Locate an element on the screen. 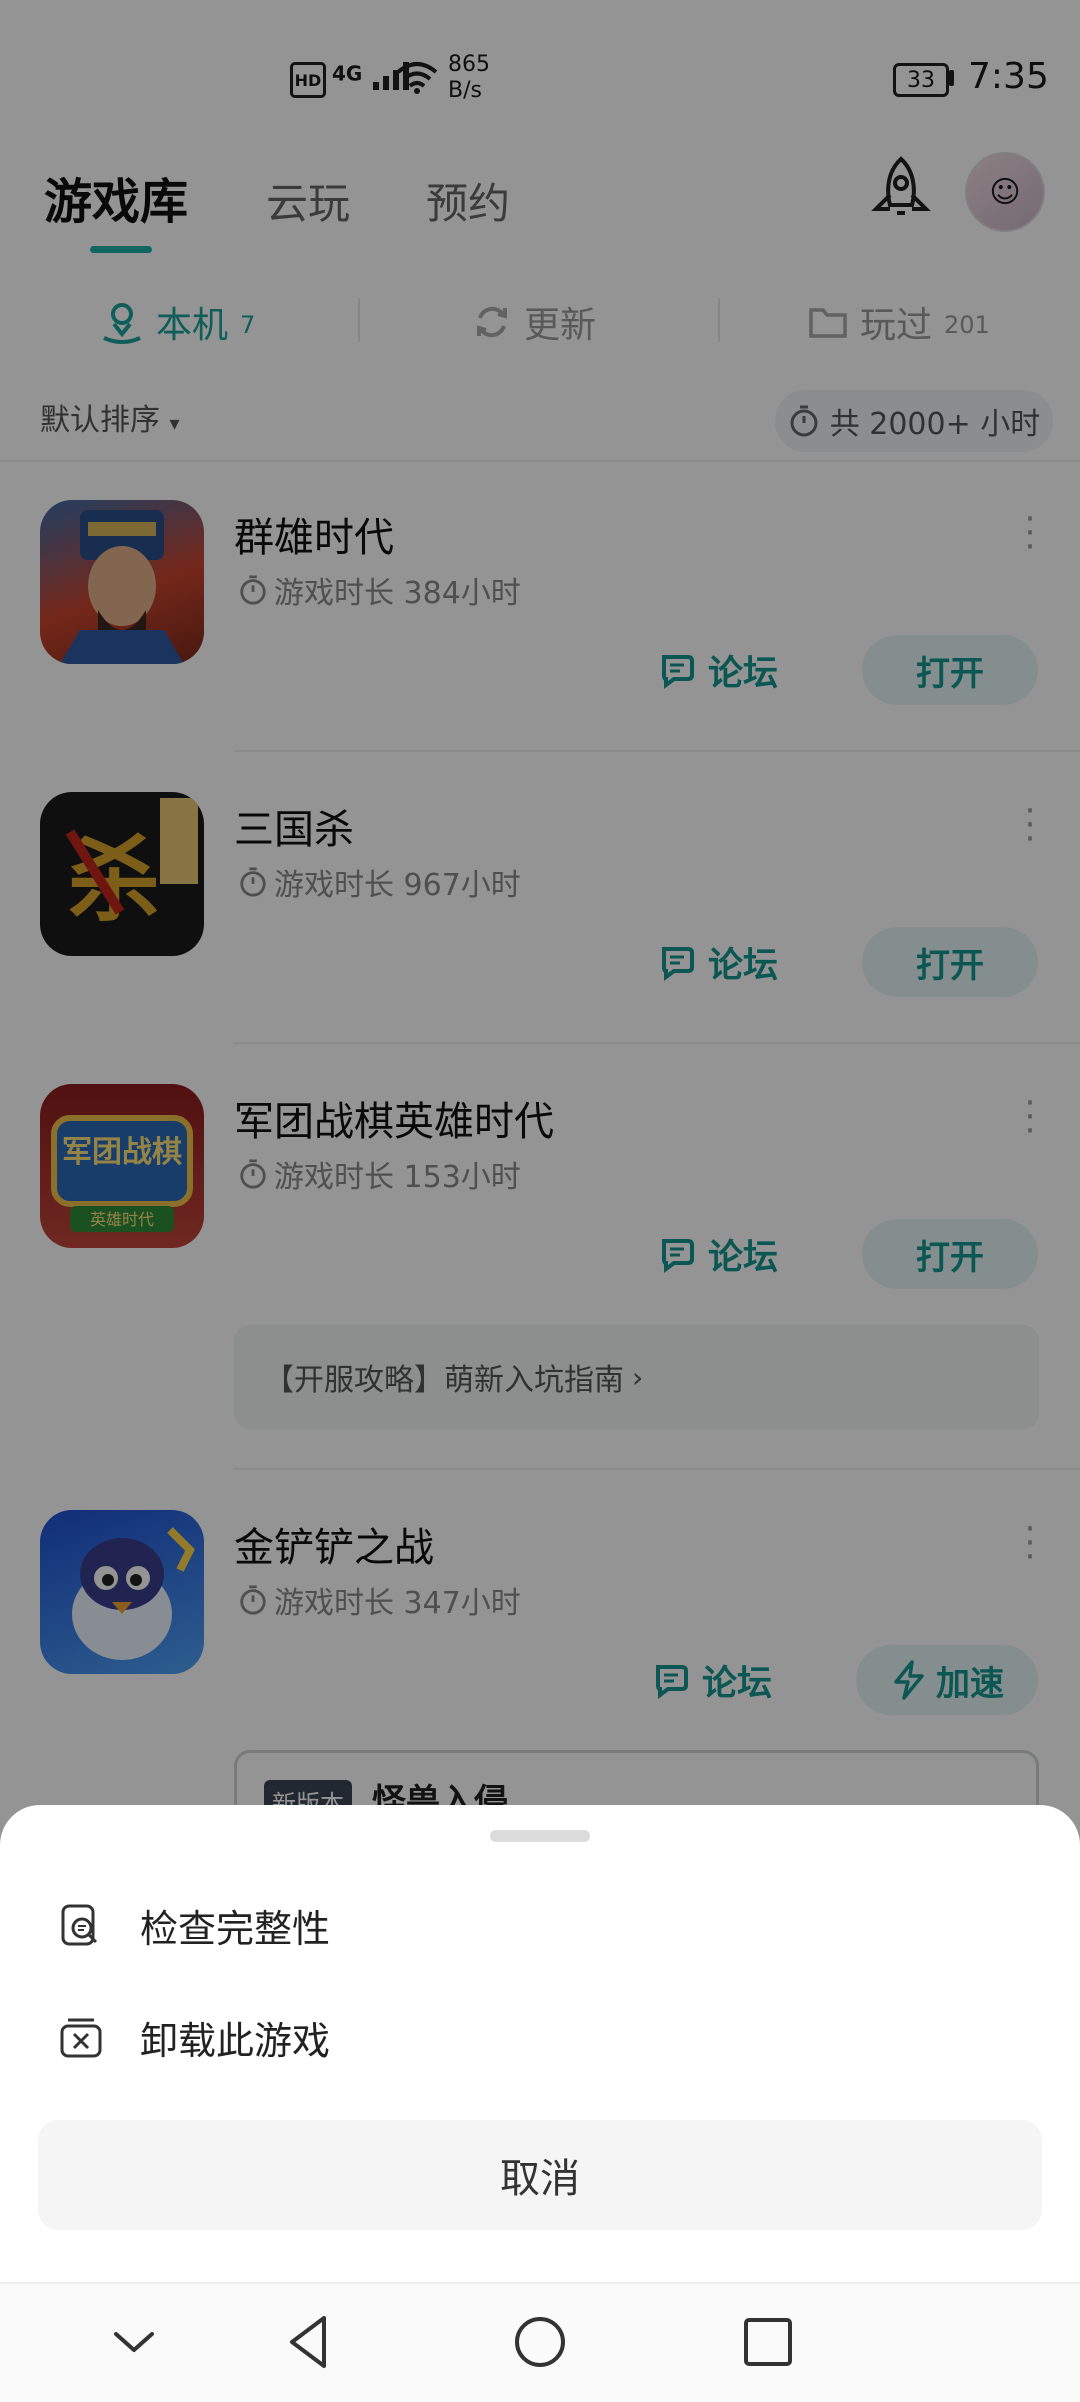  uninstall-icon is located at coordinates (81, 2038).